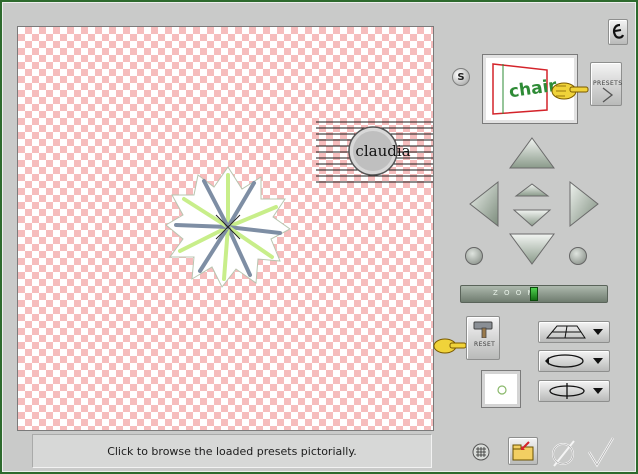  I want to click on spin-loop-icon, so click(576, 391).